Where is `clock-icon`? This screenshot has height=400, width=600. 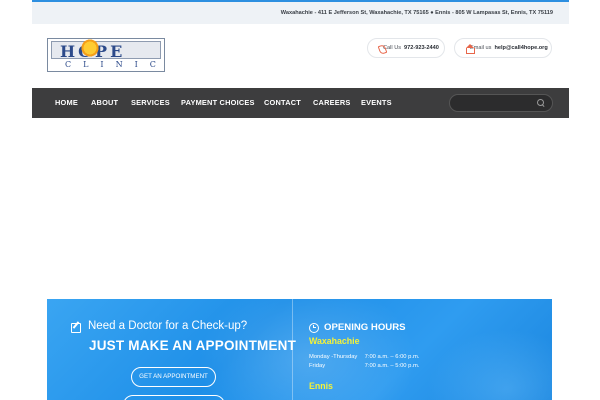
clock-icon is located at coordinates (314, 327).